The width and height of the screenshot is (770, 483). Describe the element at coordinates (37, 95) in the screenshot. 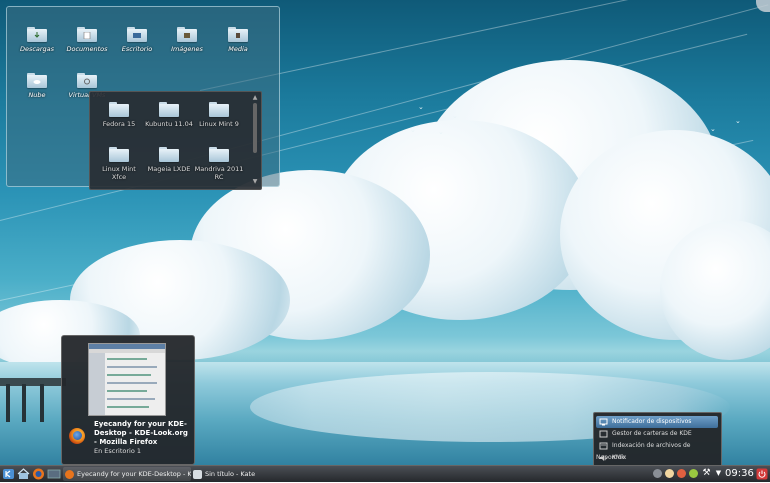

I see `desktop-item-label: Nube` at that location.